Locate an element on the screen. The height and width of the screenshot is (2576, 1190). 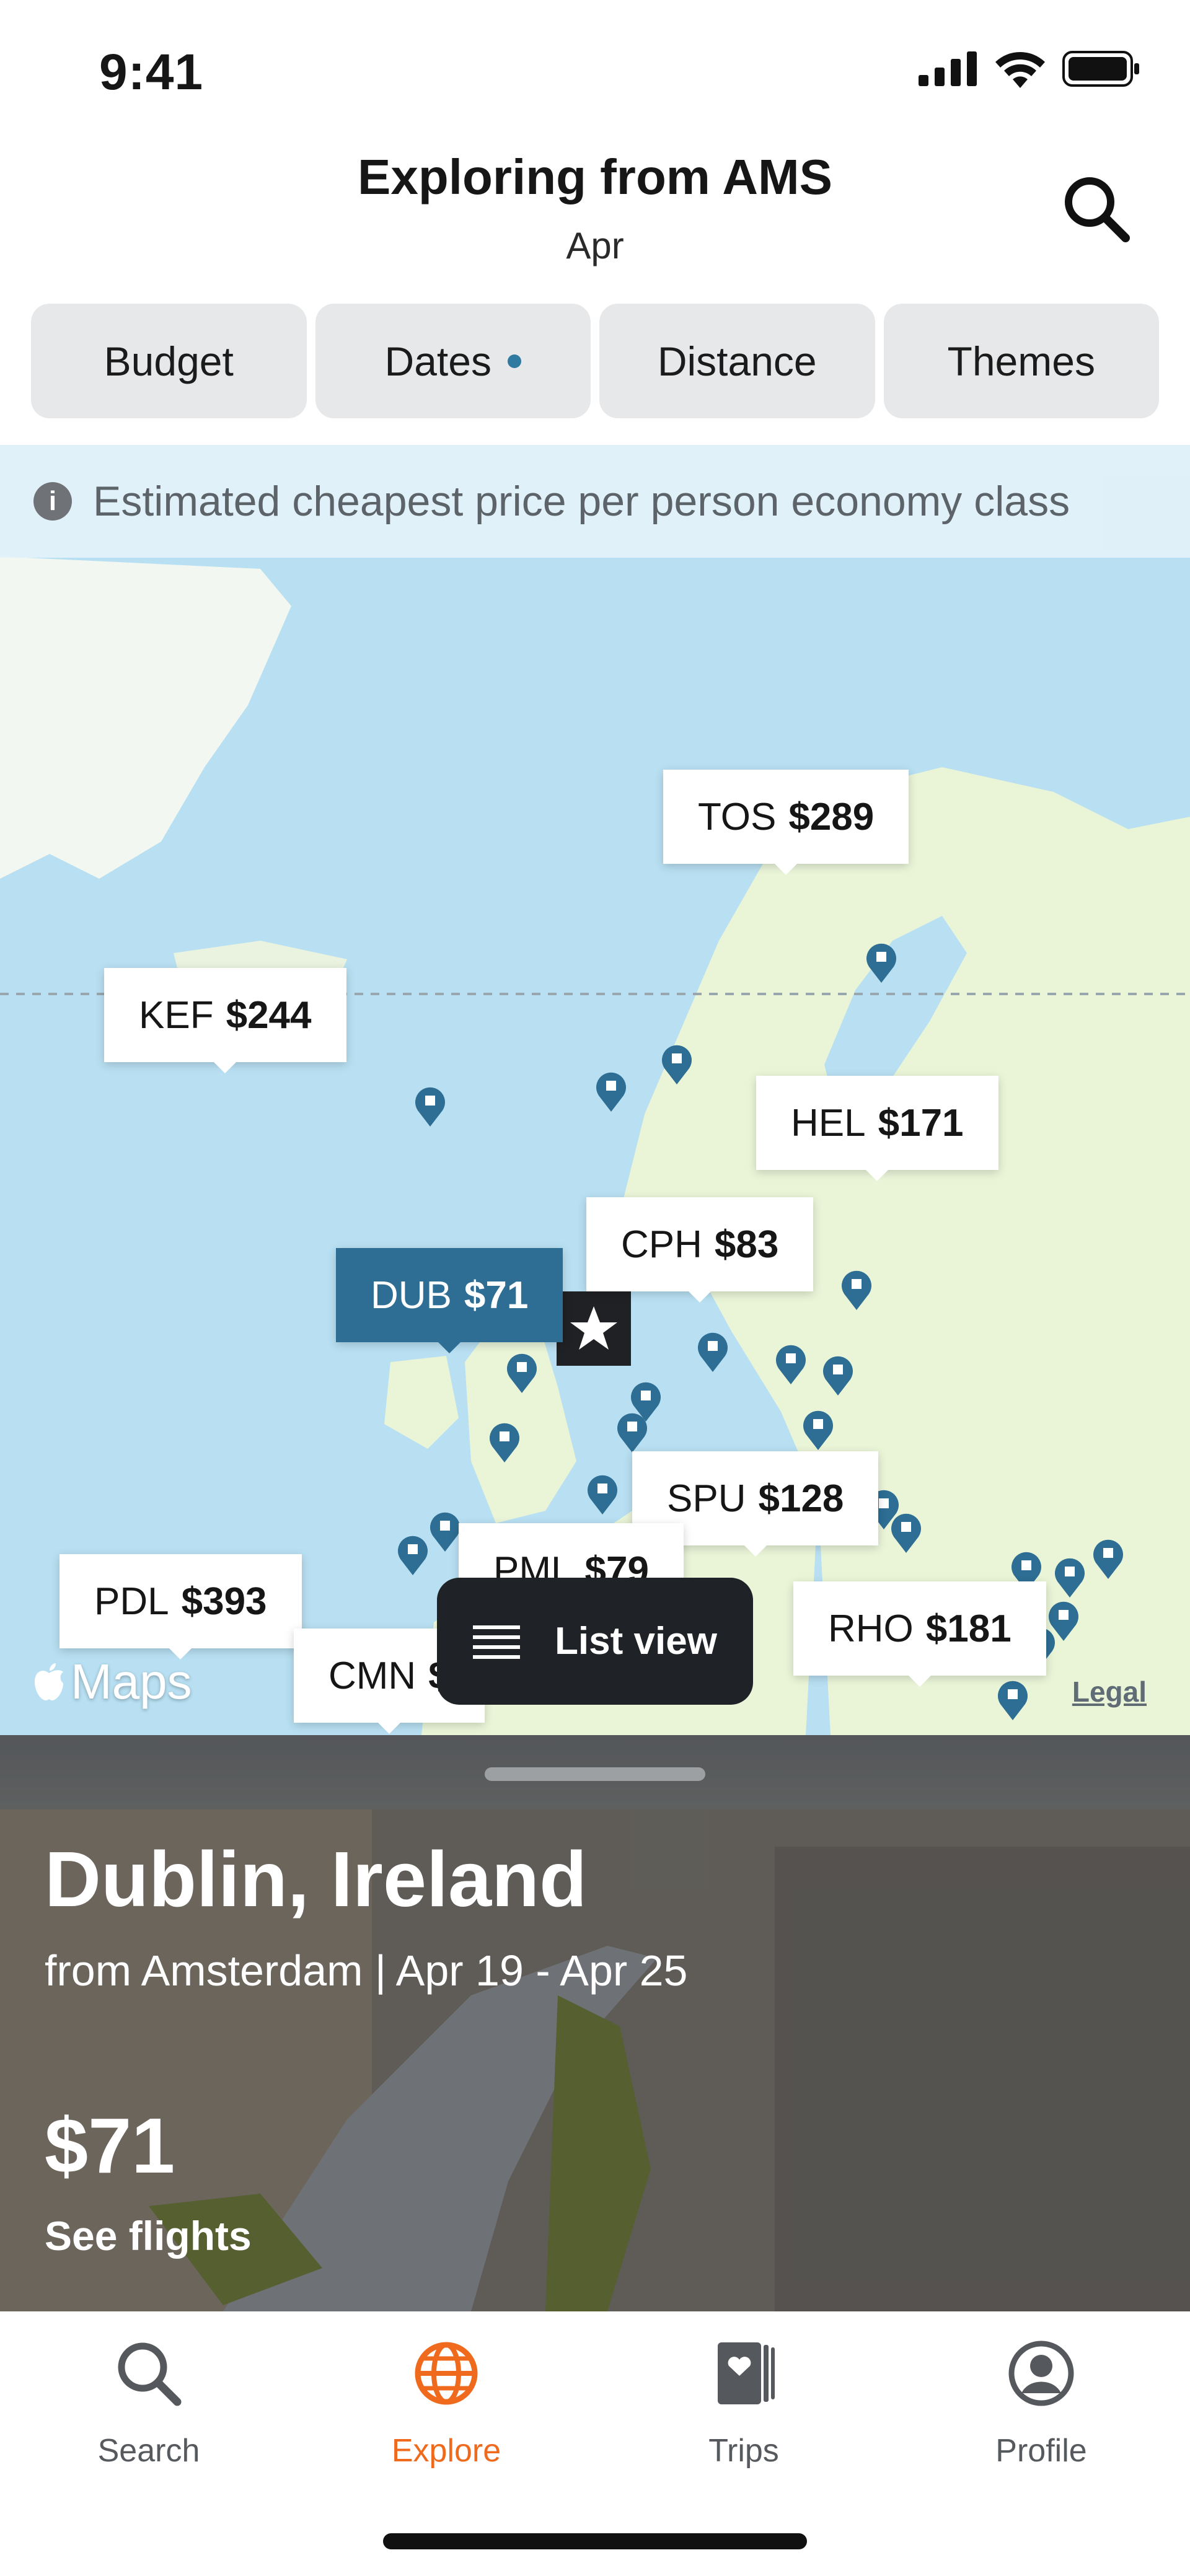
pin-code: SPU is located at coordinates (706, 1499).